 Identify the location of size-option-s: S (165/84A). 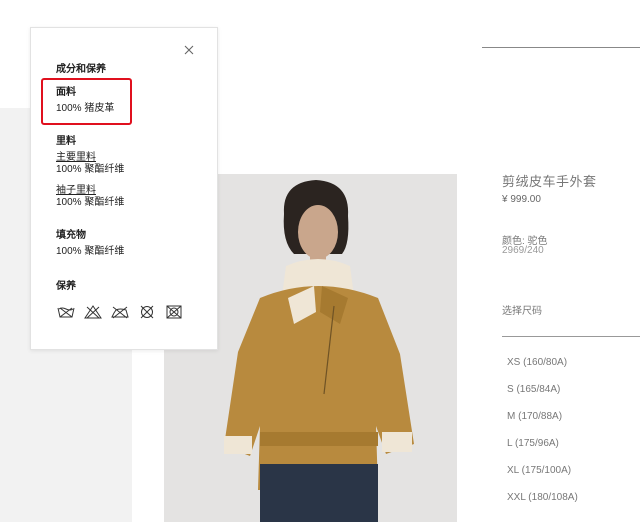
(533, 389).